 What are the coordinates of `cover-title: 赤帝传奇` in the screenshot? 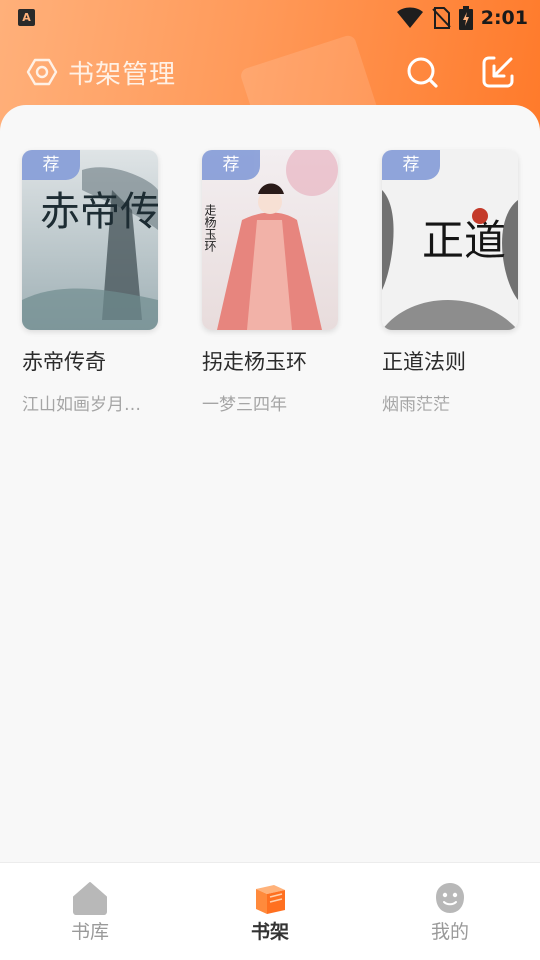 It's located at (99, 212).